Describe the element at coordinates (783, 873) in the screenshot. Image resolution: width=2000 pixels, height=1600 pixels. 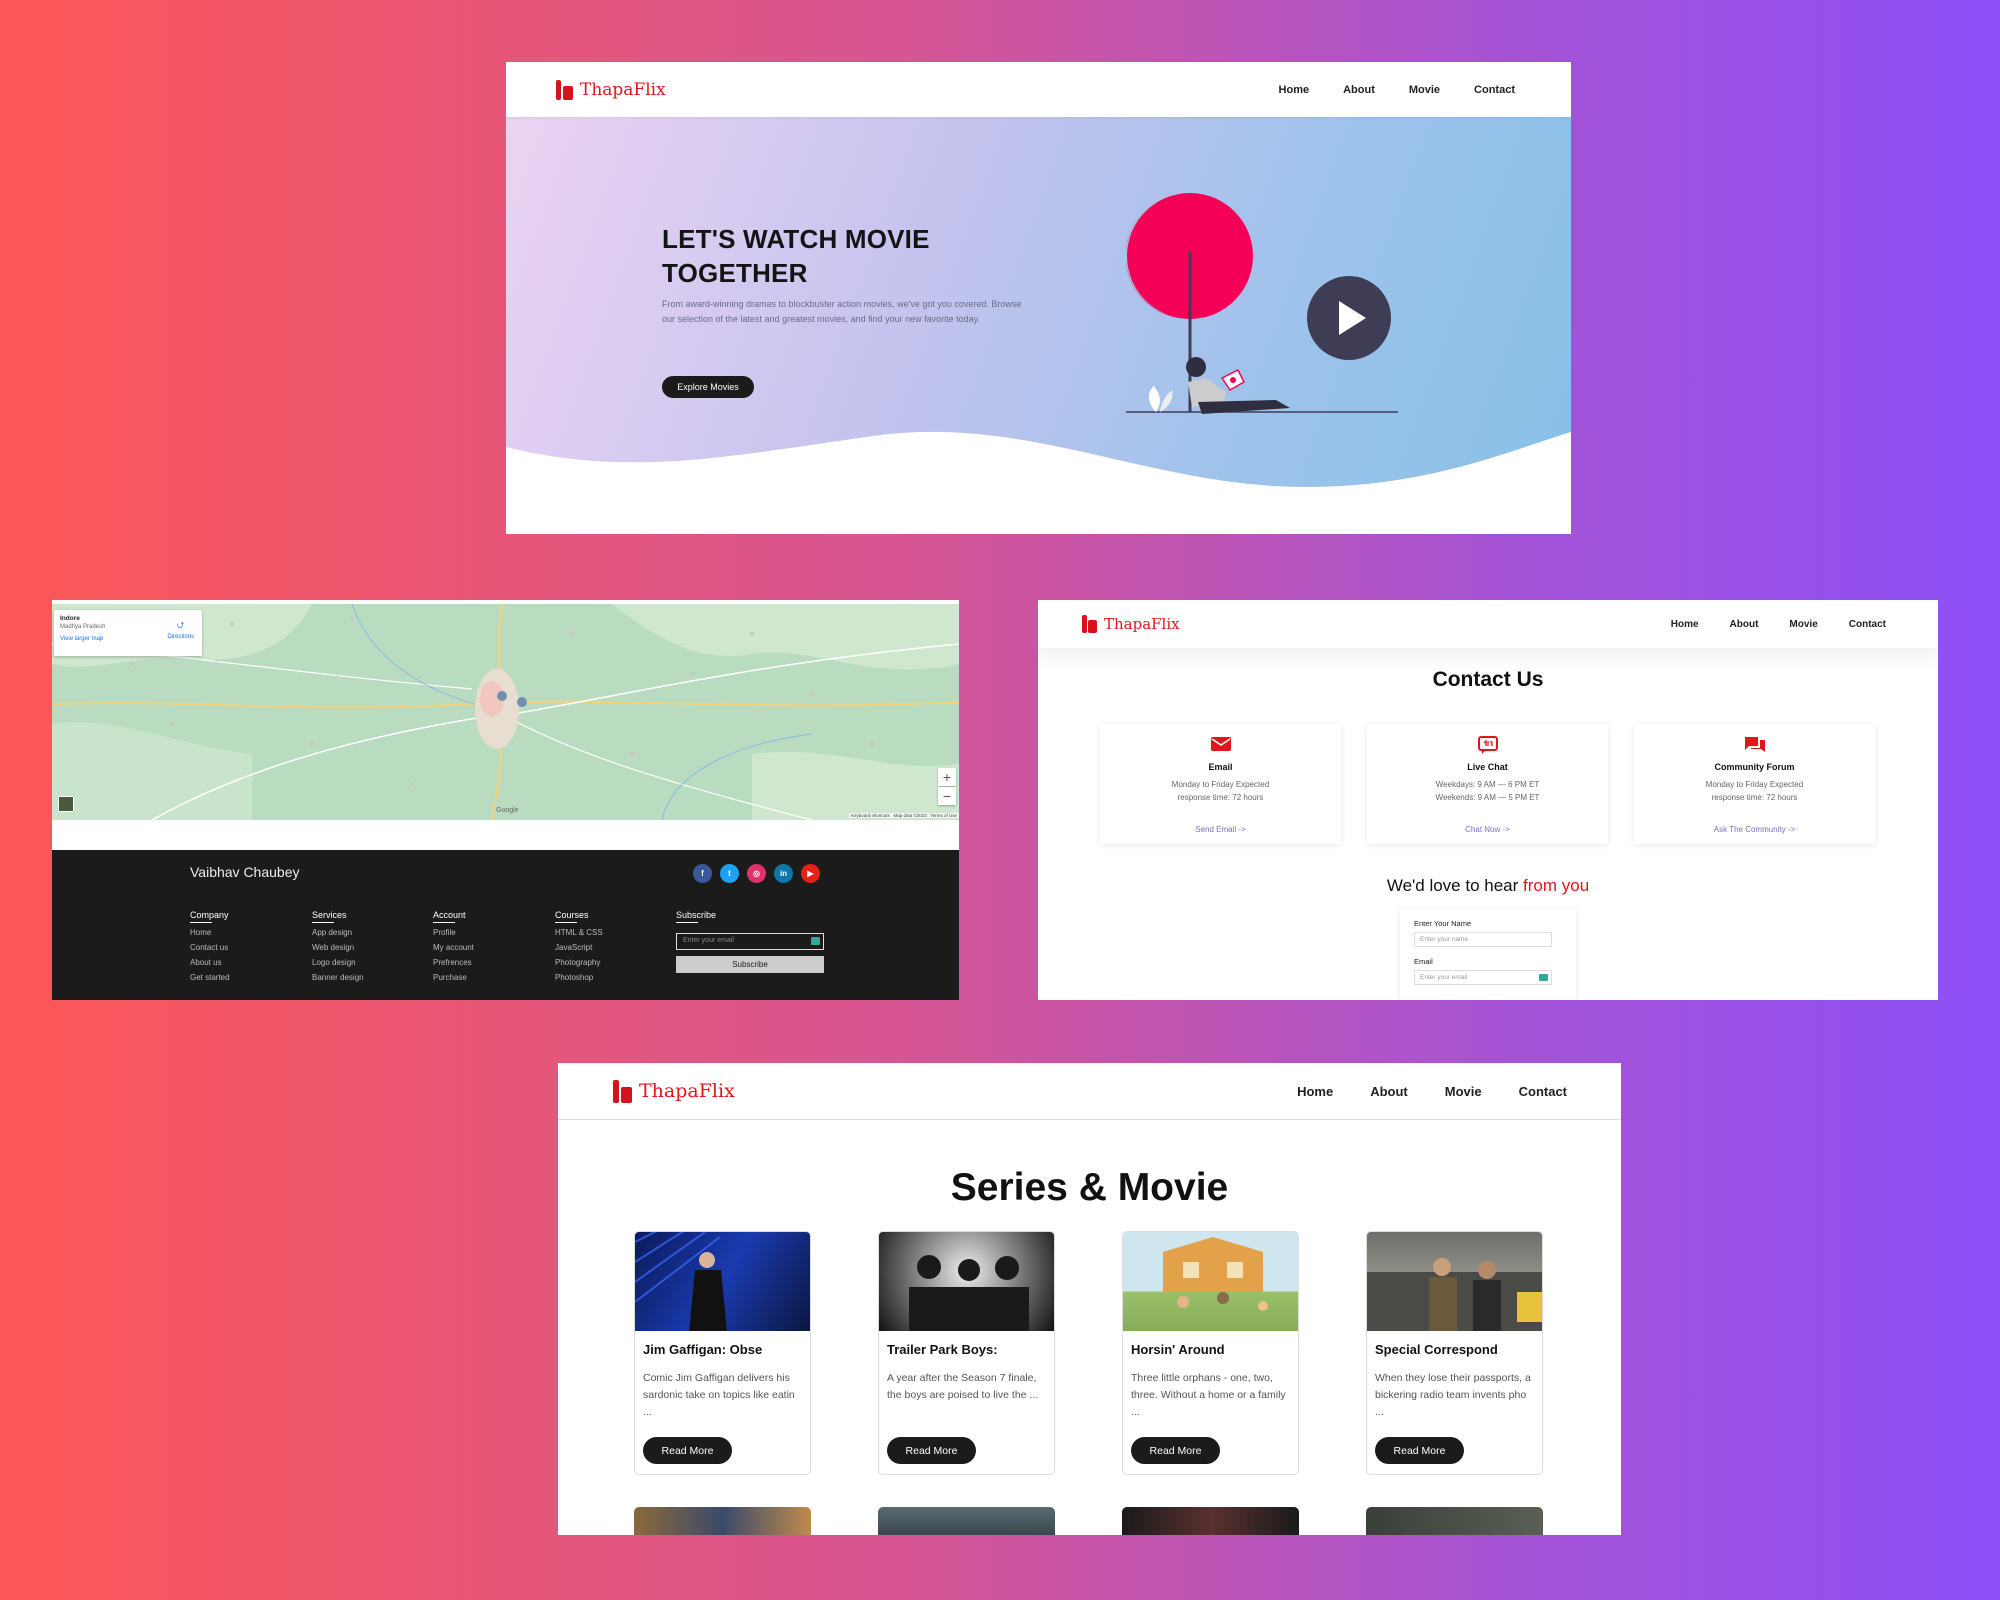
I see `linkedin-icon: in` at that location.